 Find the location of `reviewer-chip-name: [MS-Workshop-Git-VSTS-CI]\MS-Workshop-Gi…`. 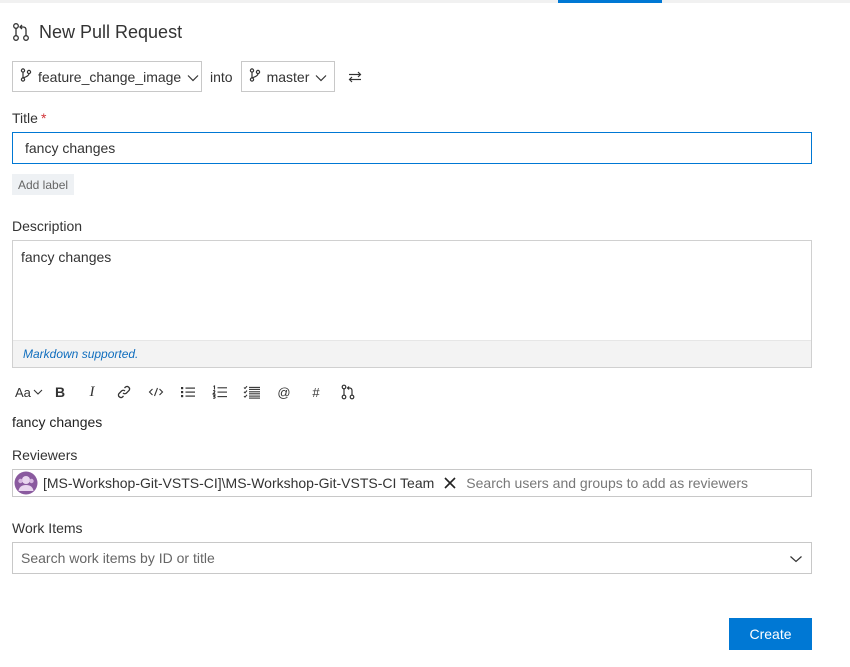

reviewer-chip-name: [MS-Workshop-Git-VSTS-CI]\MS-Workshop-Gi… is located at coordinates (239, 483).